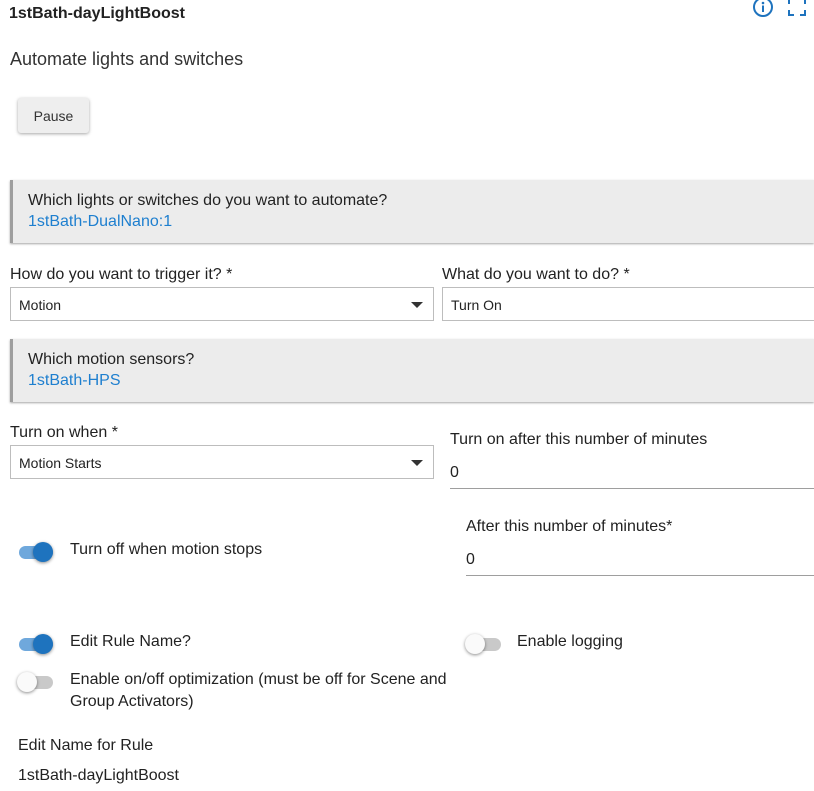 Image resolution: width=814 pixels, height=791 pixels. I want to click on header-icons, so click(780, 9).